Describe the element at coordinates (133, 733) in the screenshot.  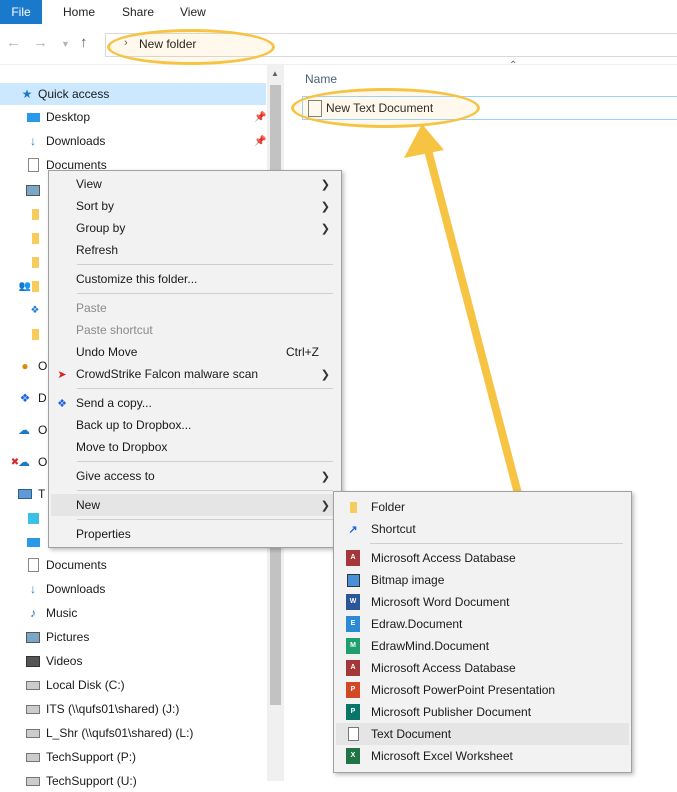
I see `nav-pc-lshr-drive: L_Shr (\\qufs01\shared) (L:)` at that location.